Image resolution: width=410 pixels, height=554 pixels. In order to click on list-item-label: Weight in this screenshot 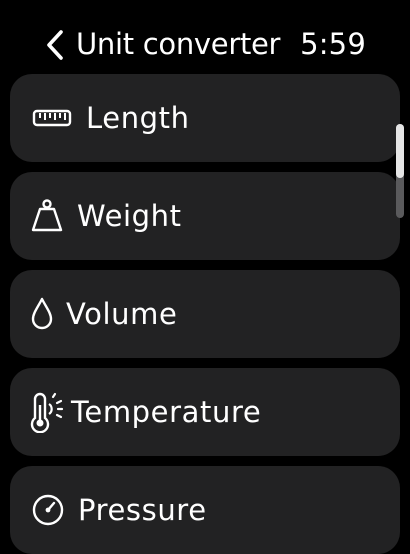, I will do `click(129, 216)`.